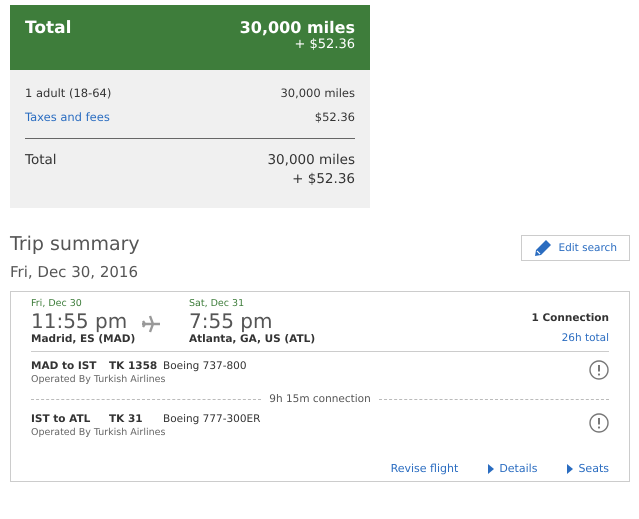  I want to click on total-label: Total, so click(41, 160).